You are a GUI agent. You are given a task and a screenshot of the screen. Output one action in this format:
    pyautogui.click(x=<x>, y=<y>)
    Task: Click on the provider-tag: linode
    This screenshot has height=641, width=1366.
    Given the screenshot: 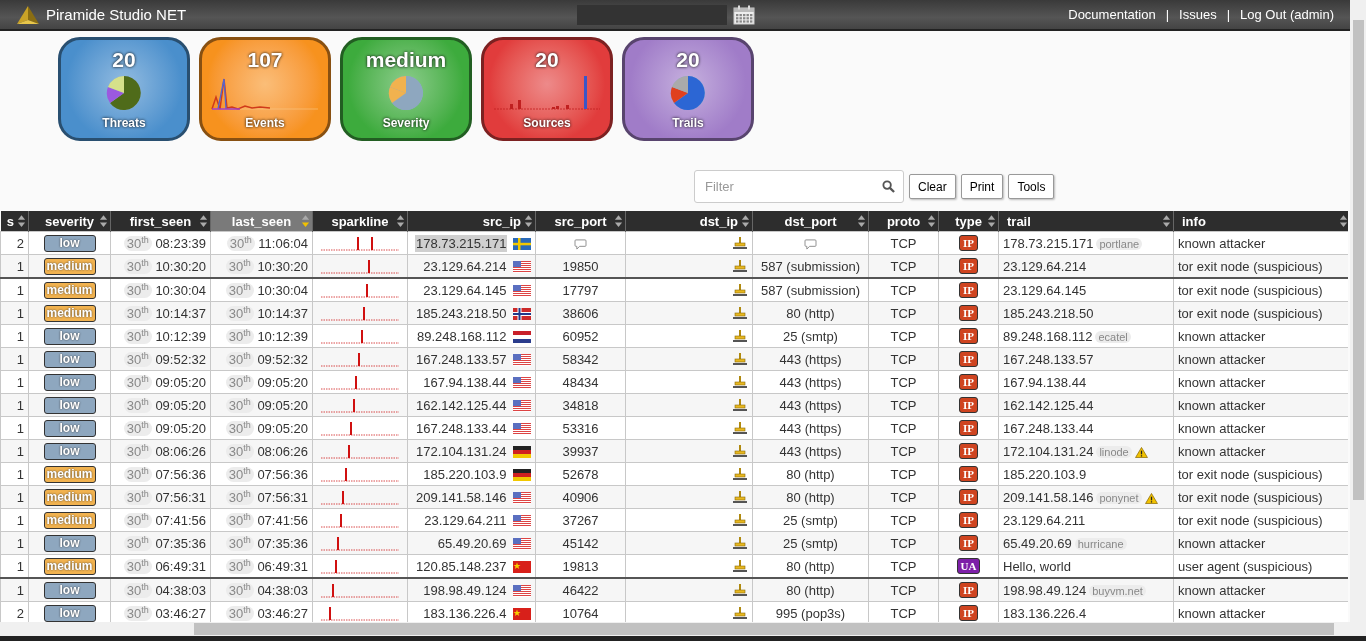 What is the action you would take?
    pyautogui.click(x=1114, y=451)
    